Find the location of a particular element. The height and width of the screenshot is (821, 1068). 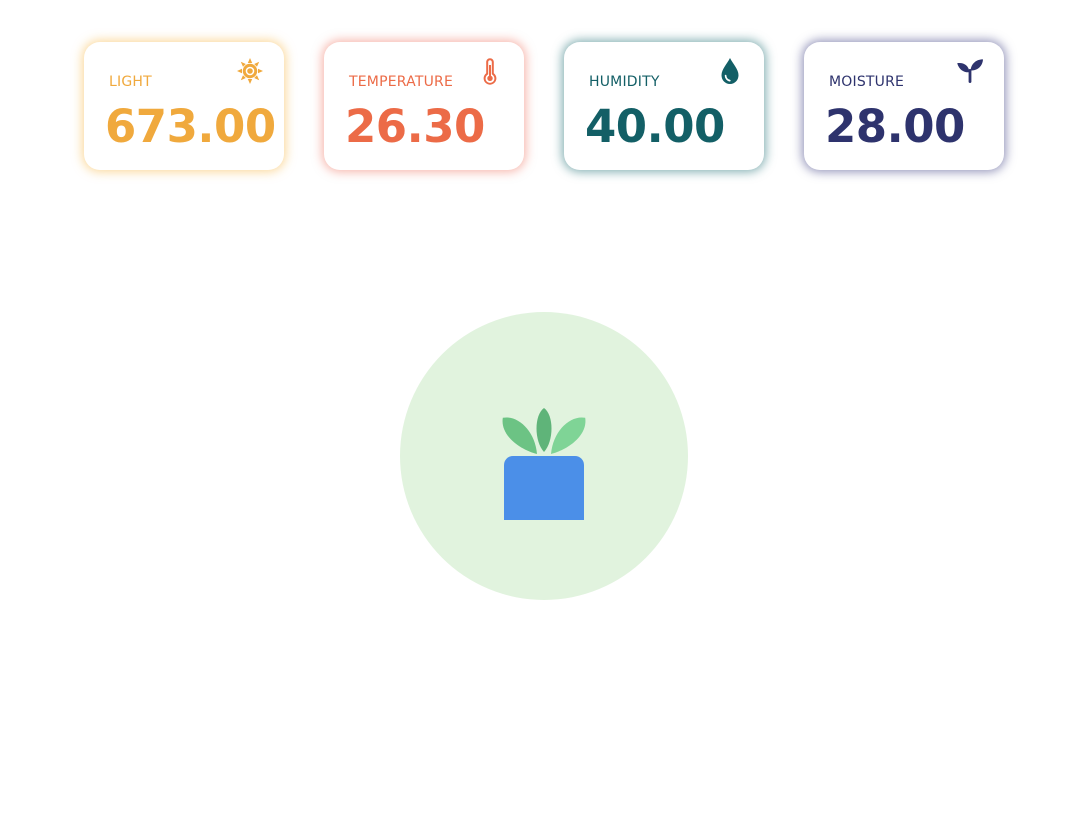

temperature-card: TEMPERATURE 26.30 is located at coordinates (424, 106).